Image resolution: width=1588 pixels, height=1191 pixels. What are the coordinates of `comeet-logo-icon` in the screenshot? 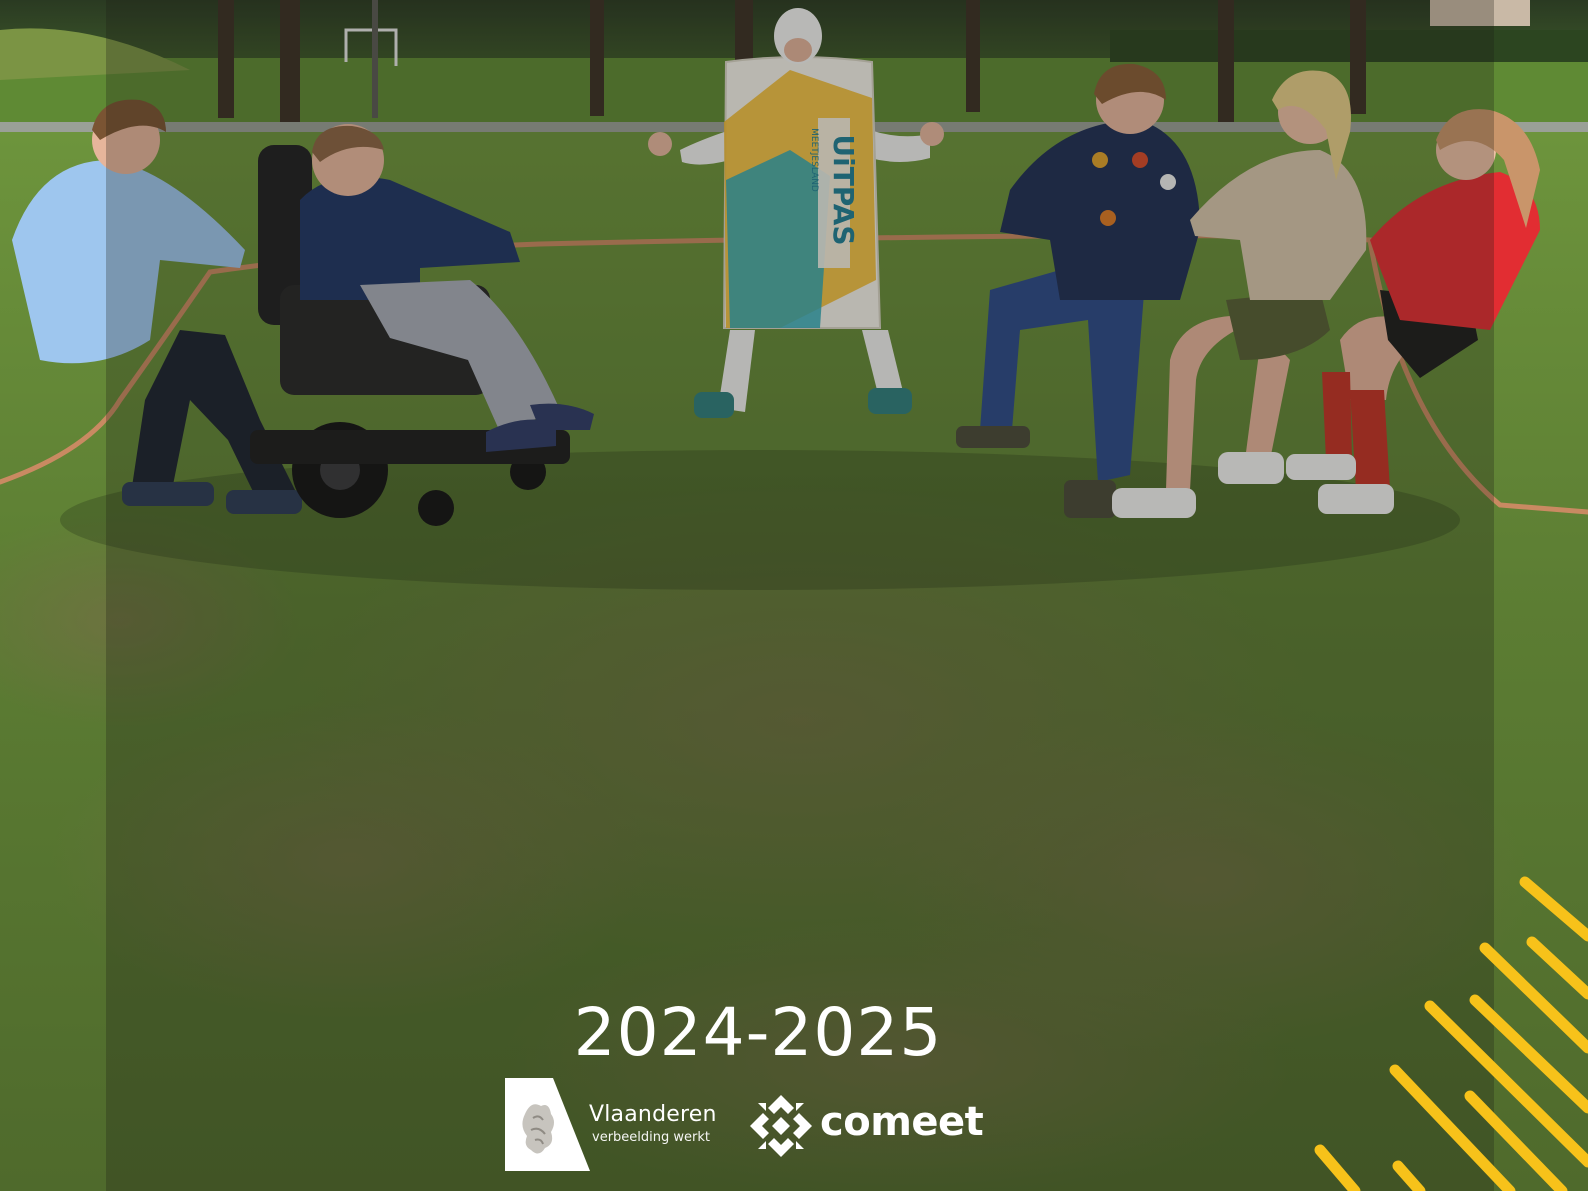 It's located at (781, 1126).